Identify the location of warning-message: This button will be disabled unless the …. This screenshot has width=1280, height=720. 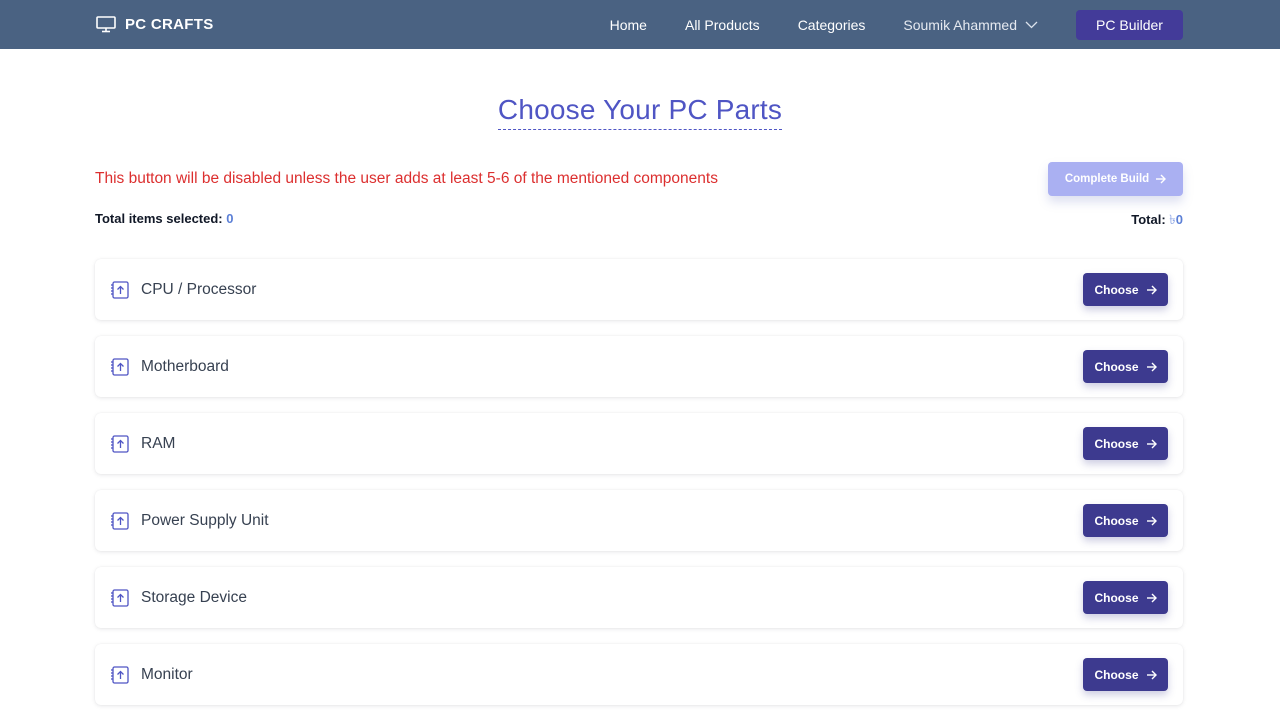
(406, 178).